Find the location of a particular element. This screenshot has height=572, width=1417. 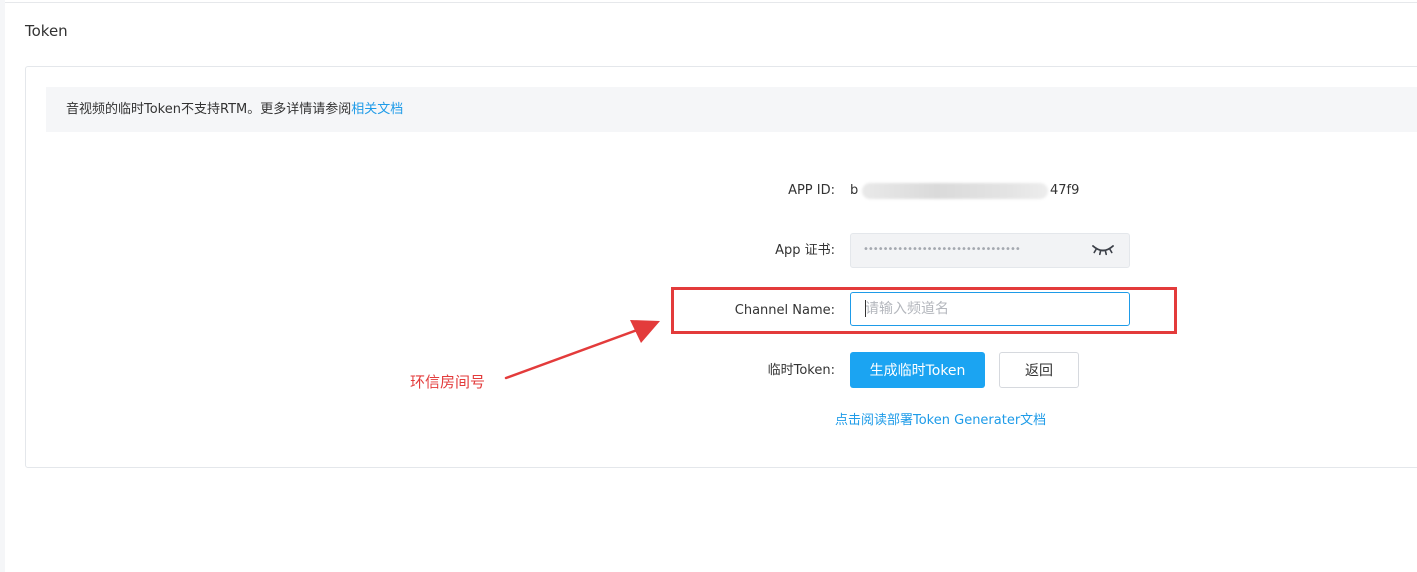

token-generator-doc-link: 点击阅读部署Token Generater文档 is located at coordinates (940, 421).